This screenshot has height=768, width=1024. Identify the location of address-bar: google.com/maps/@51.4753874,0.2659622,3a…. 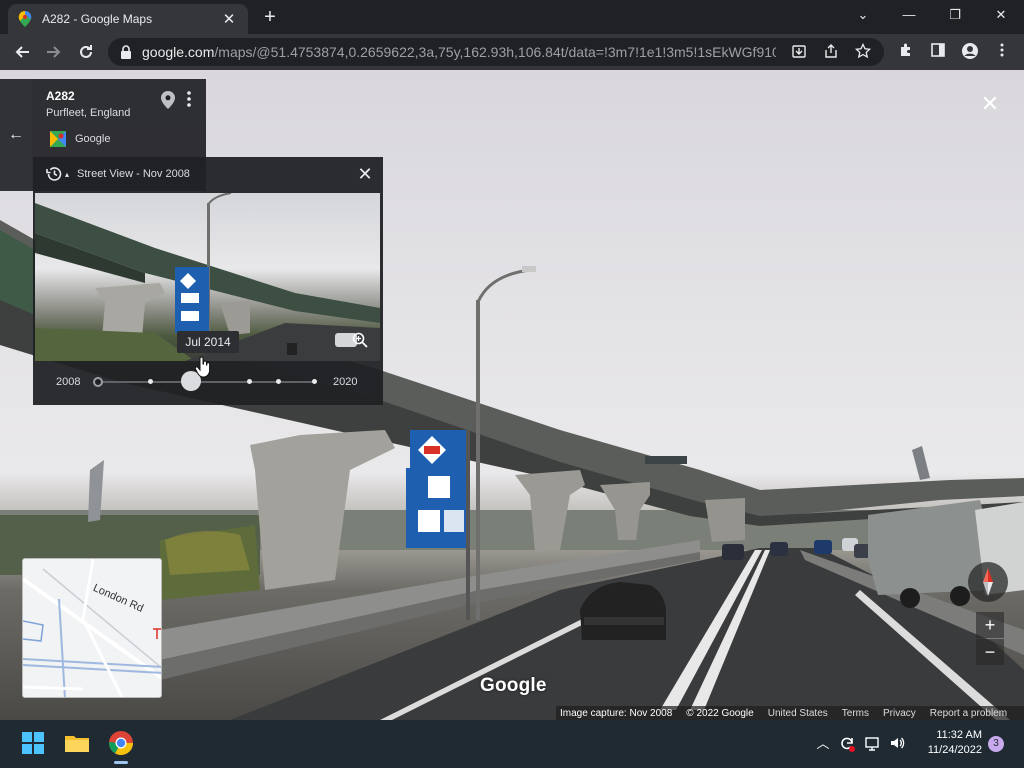
(496, 52).